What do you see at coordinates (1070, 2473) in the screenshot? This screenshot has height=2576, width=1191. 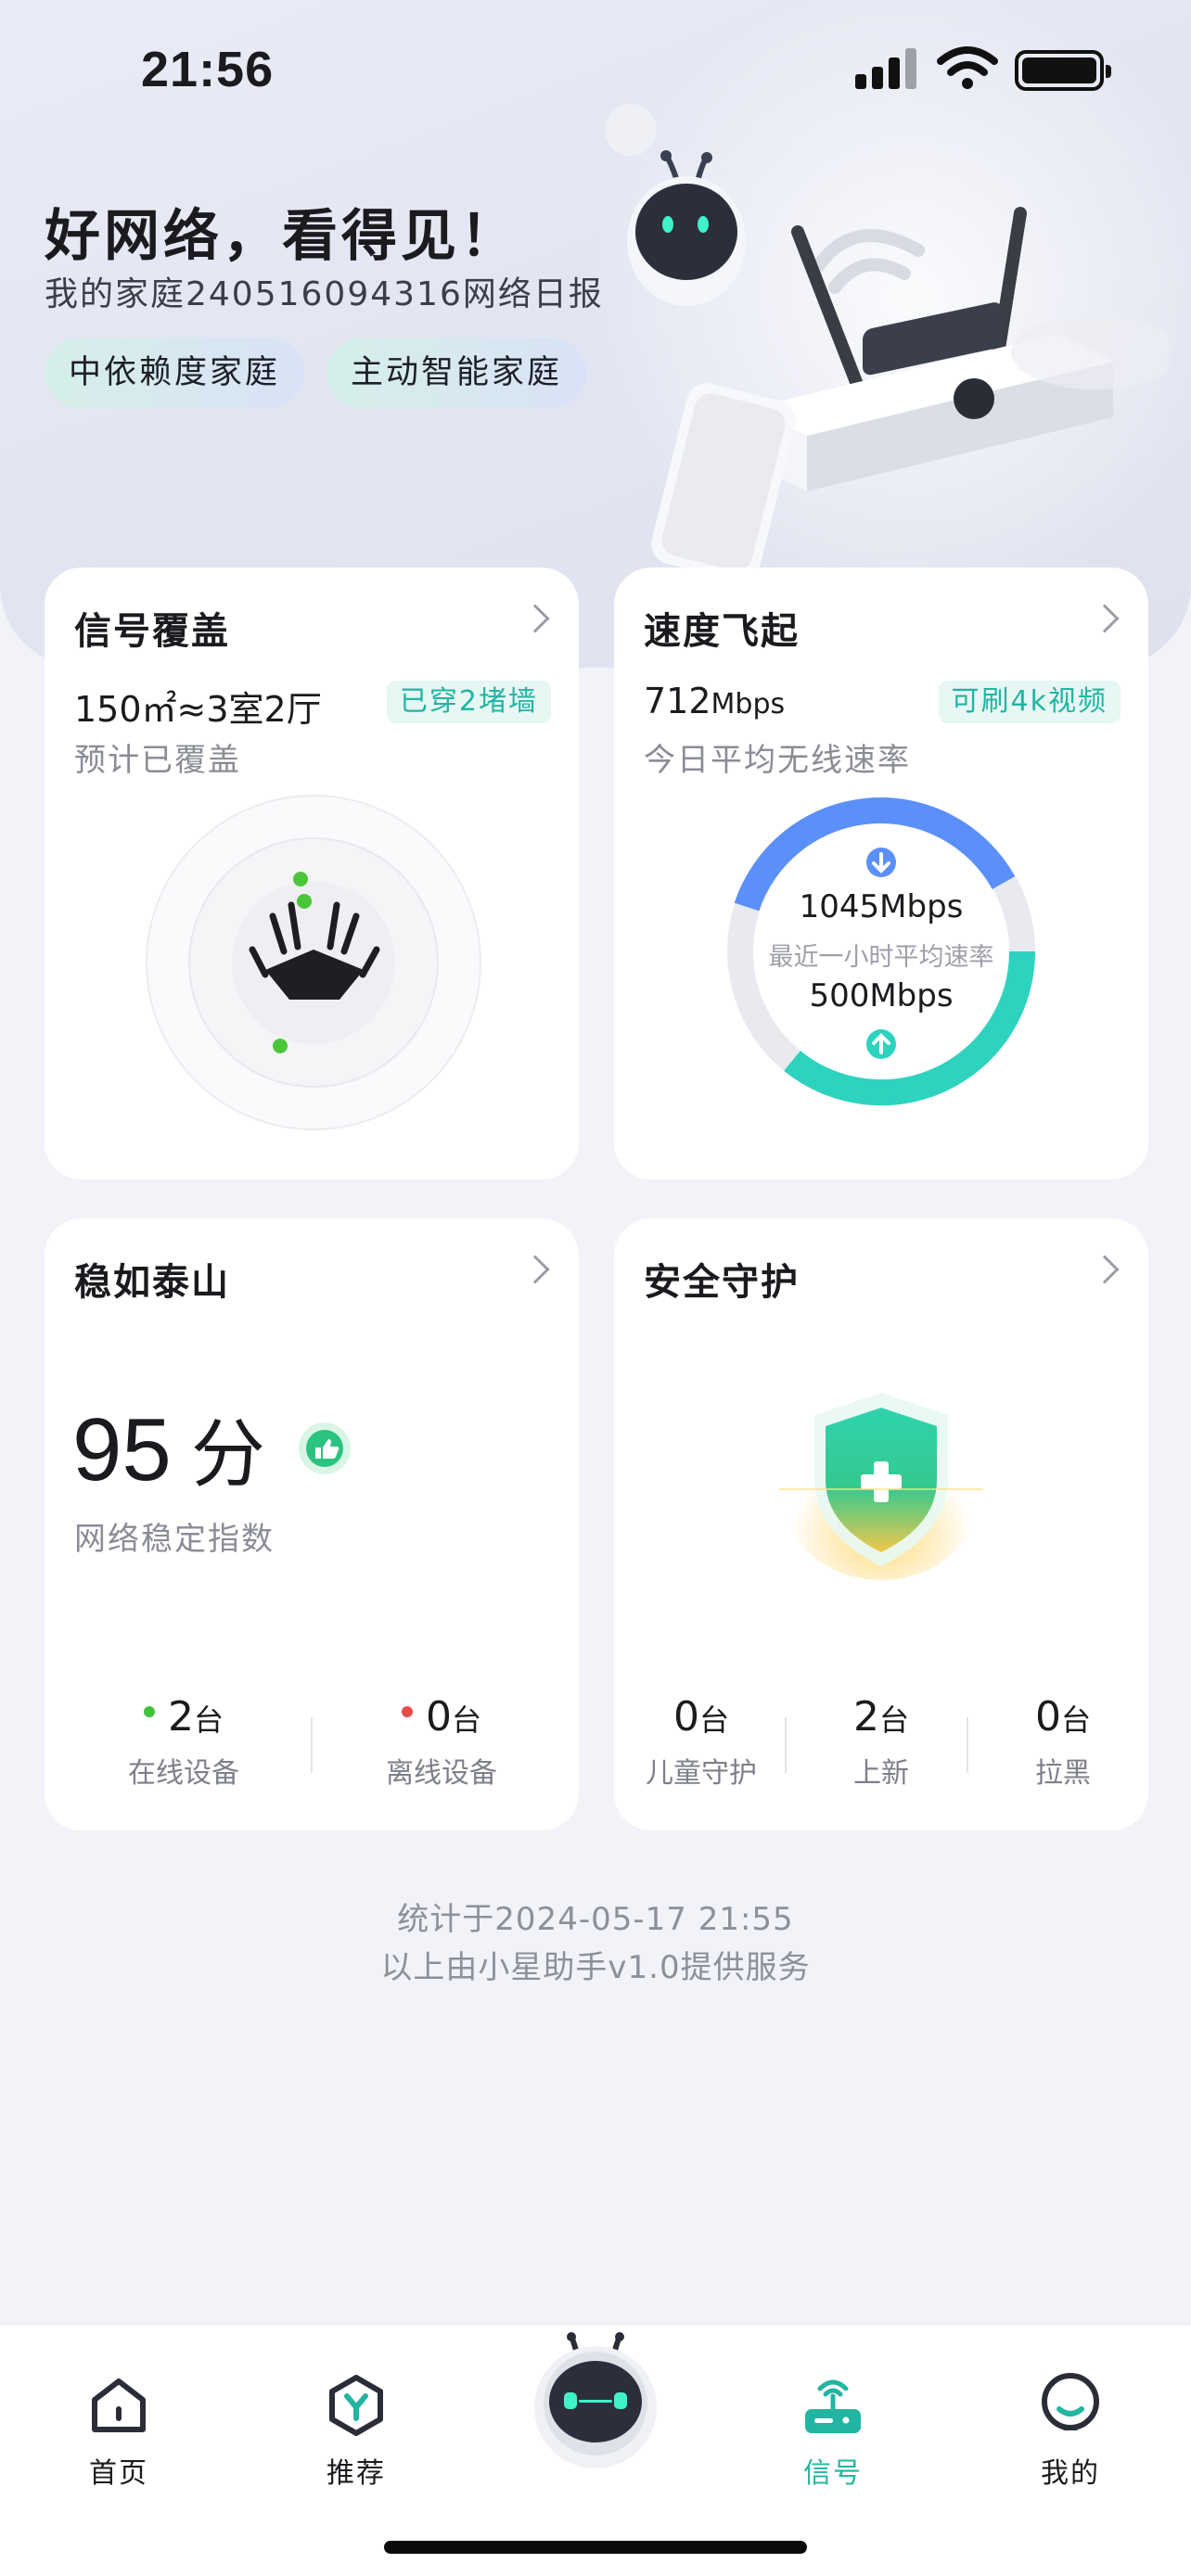 I see `tab-label: 我的` at bounding box center [1070, 2473].